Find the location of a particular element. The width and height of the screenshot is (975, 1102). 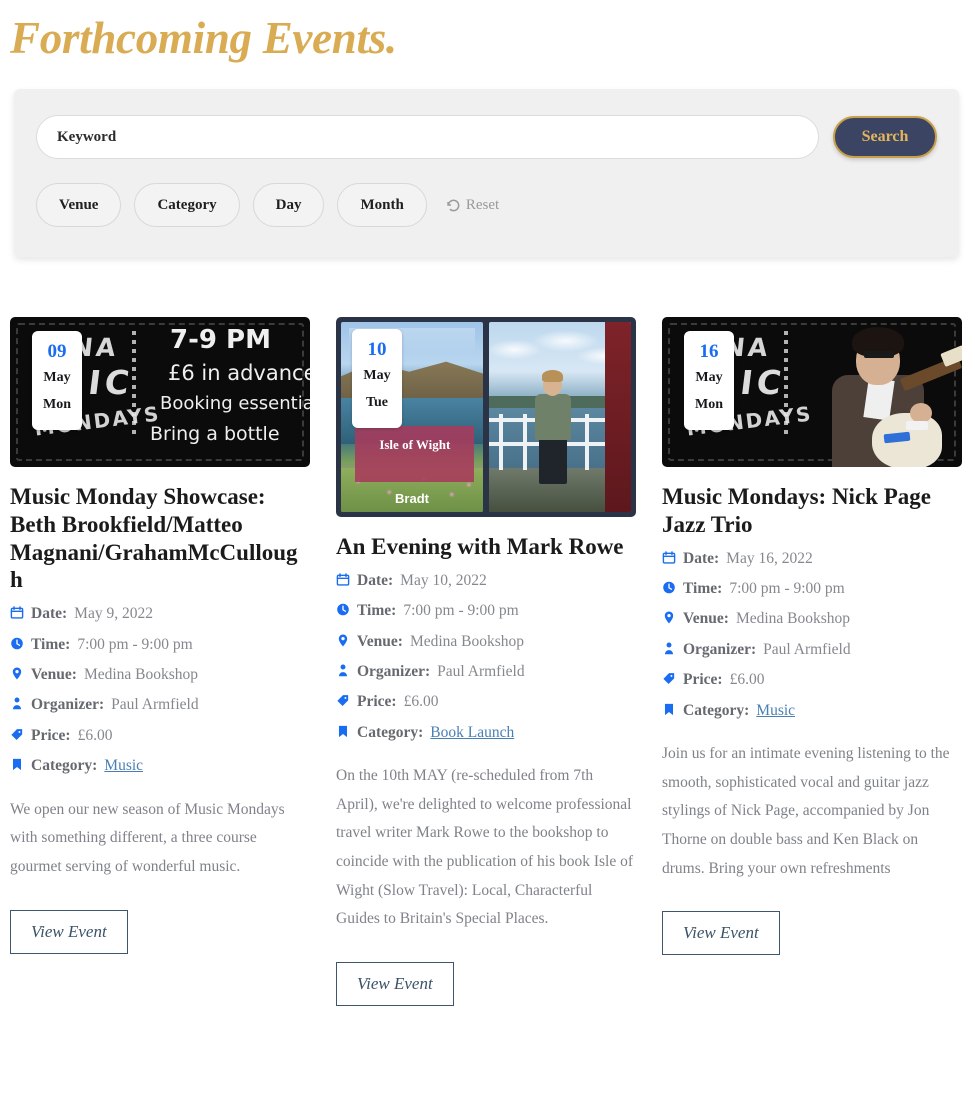

person-torso is located at coordinates (553, 417).